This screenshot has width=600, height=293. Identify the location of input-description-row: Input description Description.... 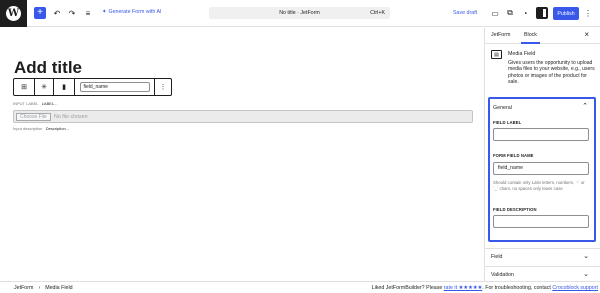
(41, 128).